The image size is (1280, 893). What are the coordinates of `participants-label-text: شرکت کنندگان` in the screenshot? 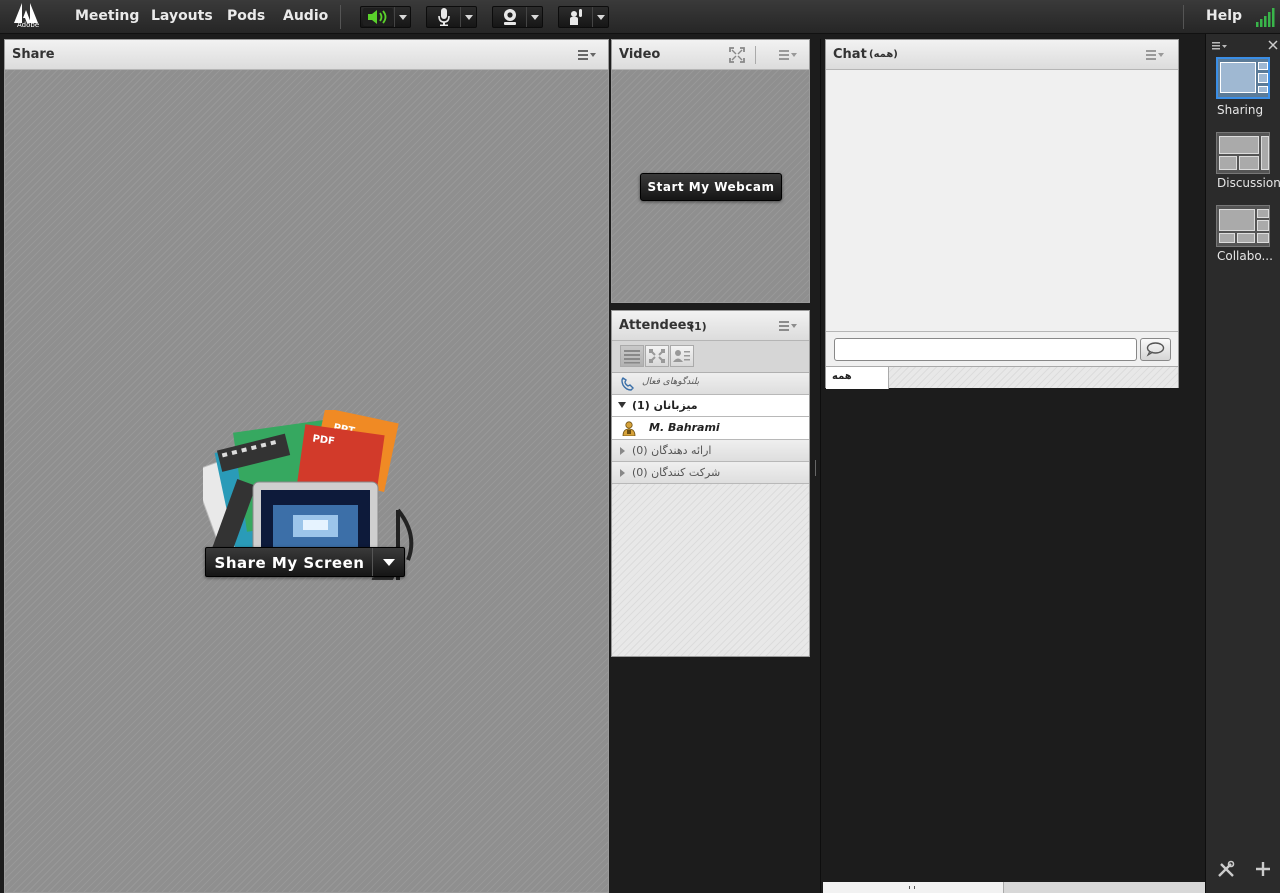 It's located at (686, 472).